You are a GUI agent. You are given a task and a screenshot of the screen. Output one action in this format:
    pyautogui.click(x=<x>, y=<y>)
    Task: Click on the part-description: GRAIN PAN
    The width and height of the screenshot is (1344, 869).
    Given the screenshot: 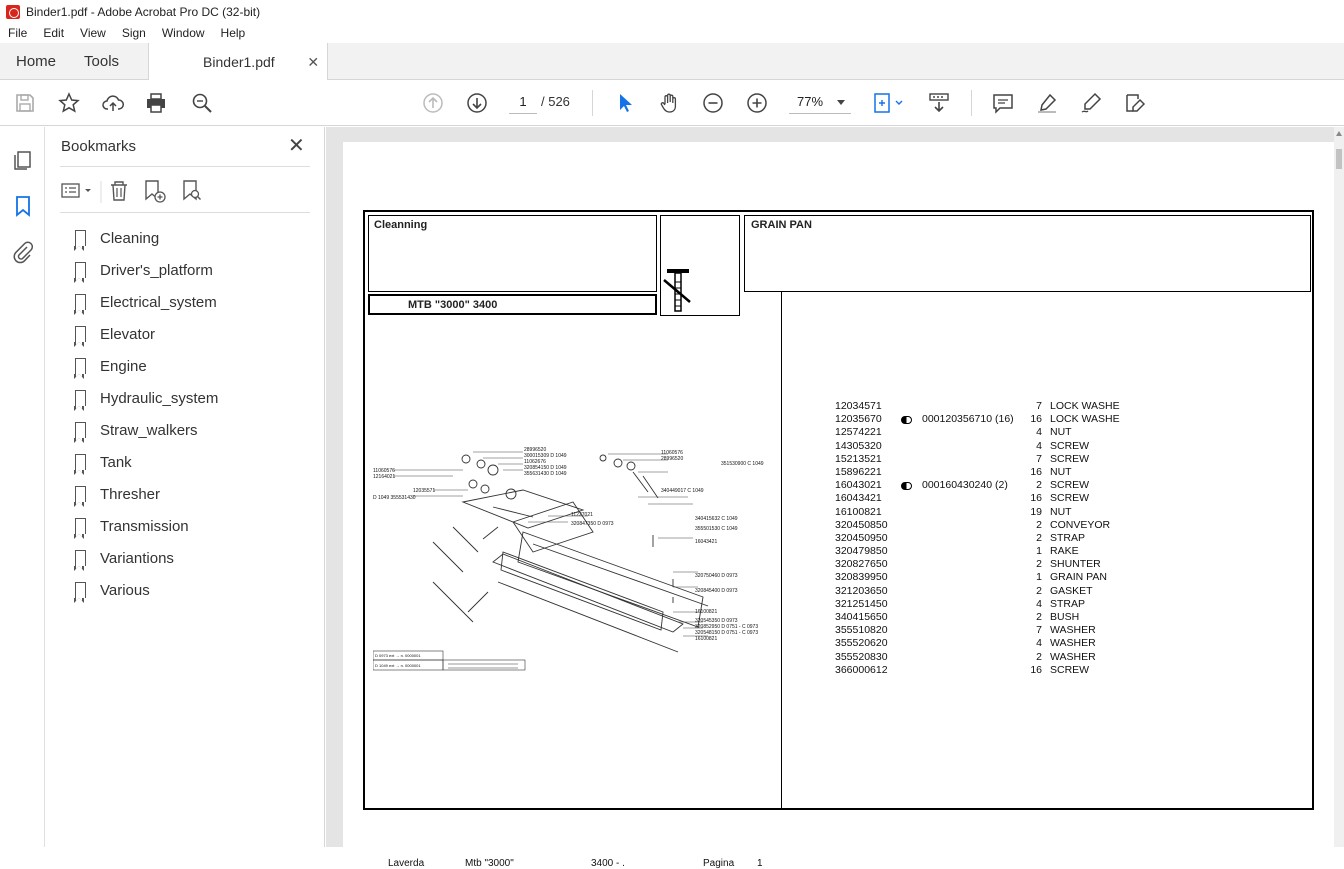 What is the action you would take?
    pyautogui.click(x=1078, y=577)
    